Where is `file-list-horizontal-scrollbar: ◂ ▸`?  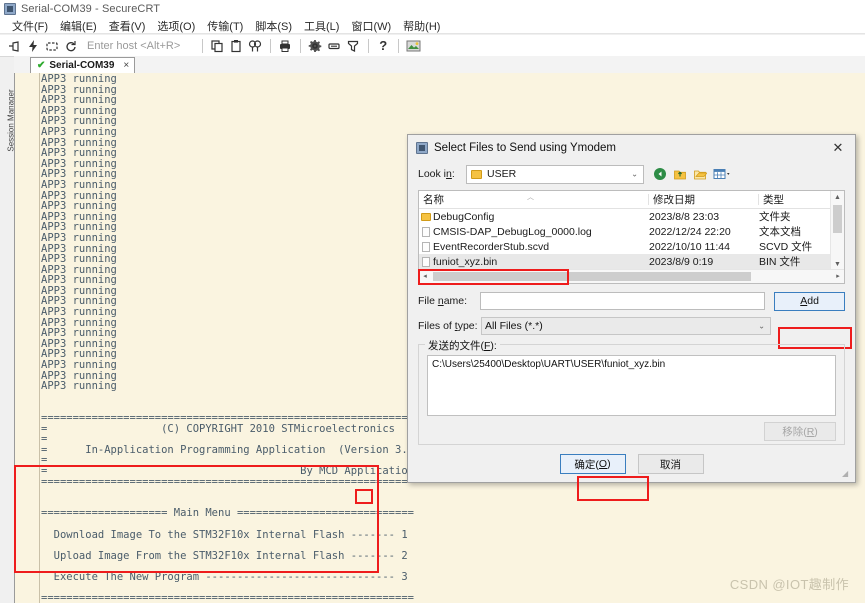
file-list-horizontal-scrollbar: ◂ ▸ is located at coordinates (631, 276).